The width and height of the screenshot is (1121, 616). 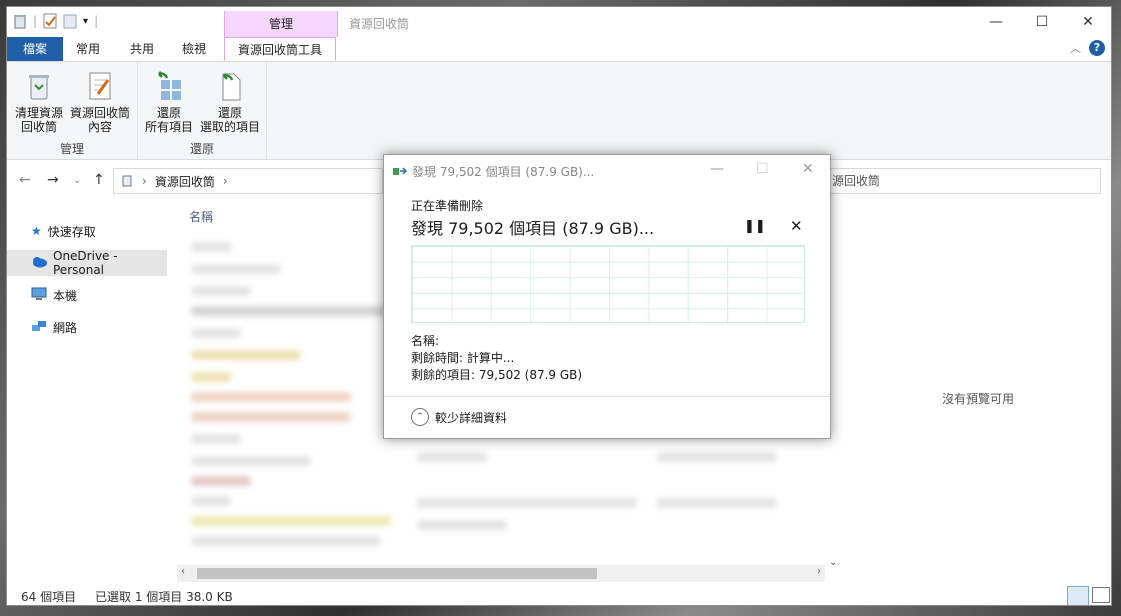 I want to click on tab-recycle-bin-tools: 資源回收筒工具, so click(x=280, y=49).